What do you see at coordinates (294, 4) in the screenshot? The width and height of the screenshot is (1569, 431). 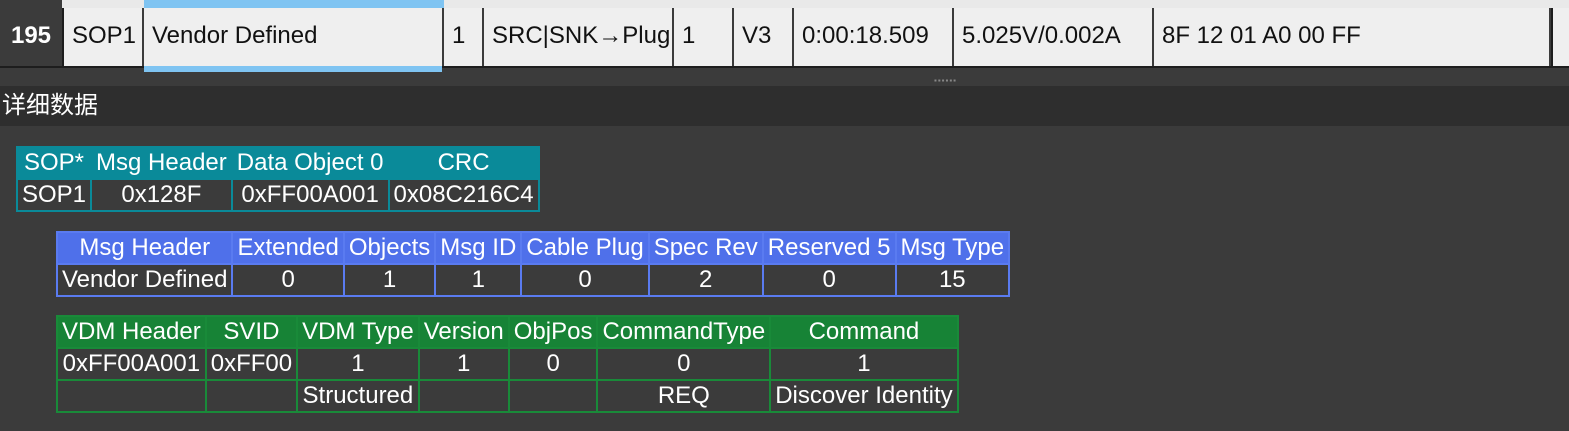 I see `selection-highlight` at bounding box center [294, 4].